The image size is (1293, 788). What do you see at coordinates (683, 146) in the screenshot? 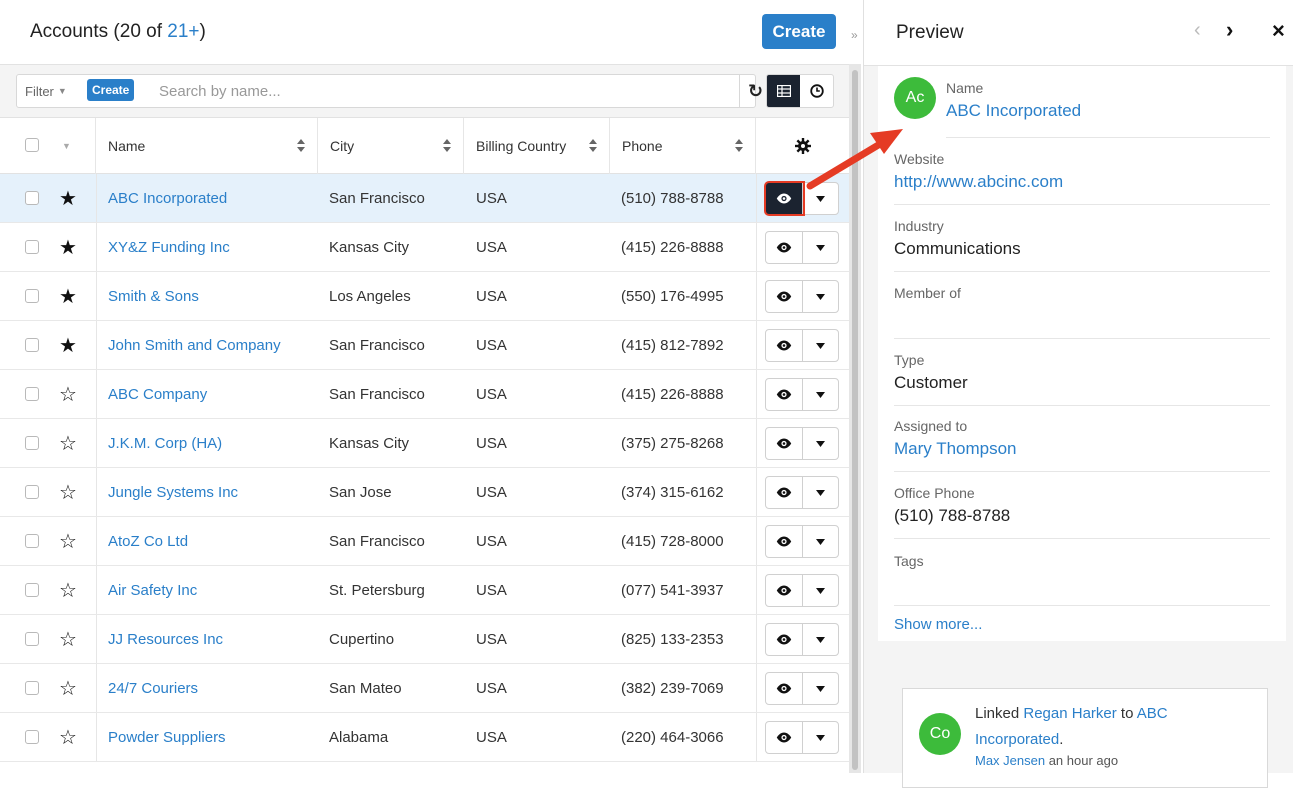
I see `column-header-phone: Phone` at bounding box center [683, 146].